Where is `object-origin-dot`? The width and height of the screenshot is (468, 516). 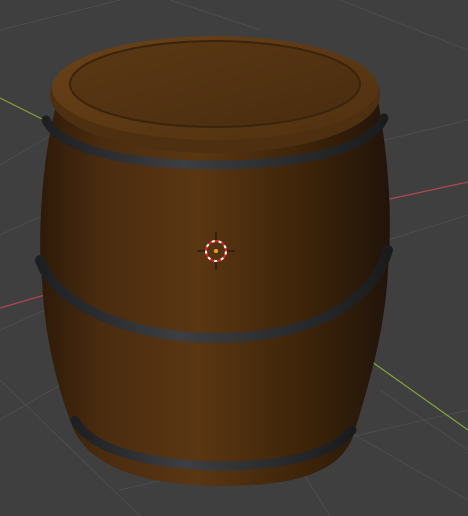 object-origin-dot is located at coordinates (216, 251).